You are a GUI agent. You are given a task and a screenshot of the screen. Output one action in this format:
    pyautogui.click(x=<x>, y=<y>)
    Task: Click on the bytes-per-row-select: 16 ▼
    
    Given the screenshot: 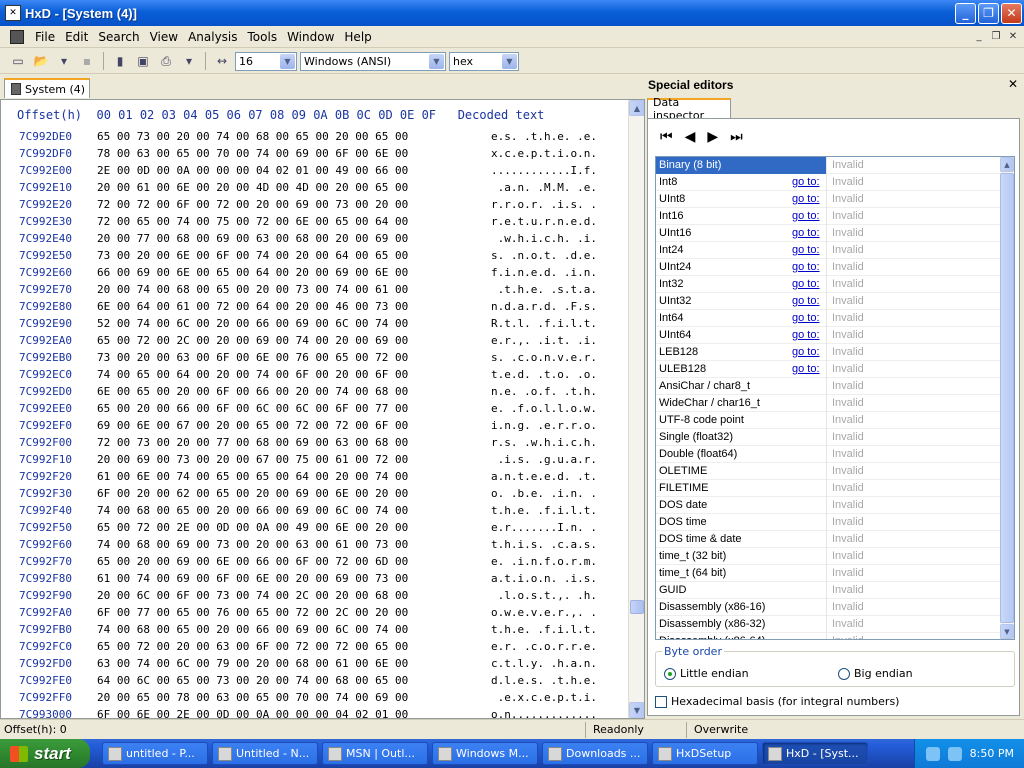 What is the action you would take?
    pyautogui.click(x=266, y=61)
    